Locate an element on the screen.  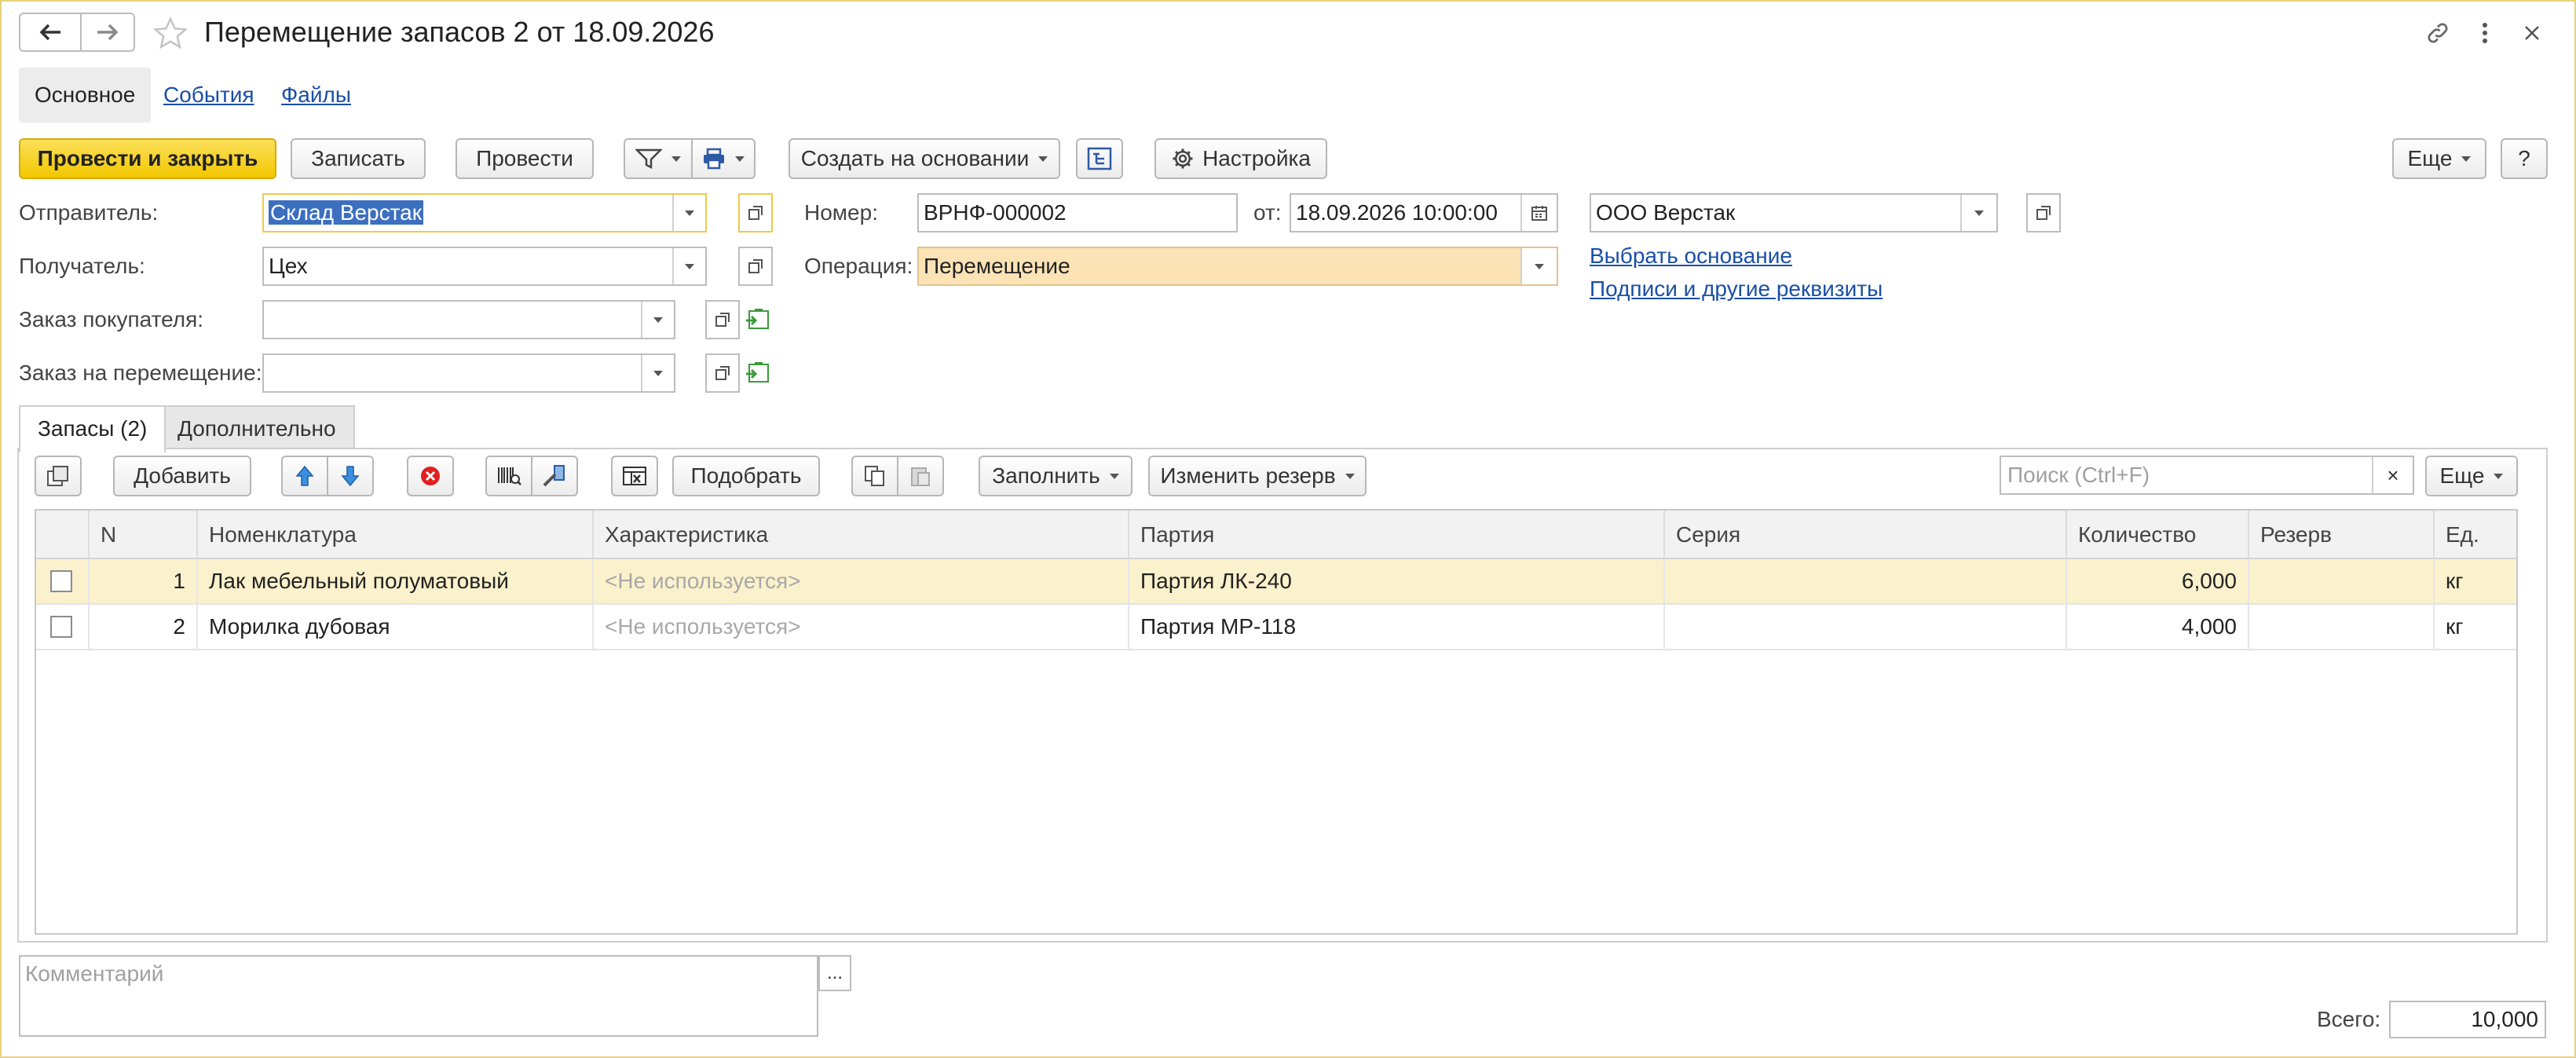
operation-dropdown is located at coordinates (1539, 266).